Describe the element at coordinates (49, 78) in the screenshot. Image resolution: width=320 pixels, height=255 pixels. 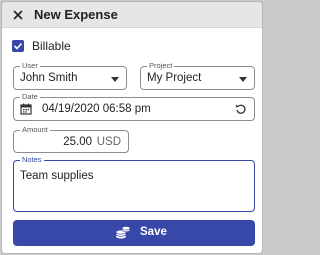
I see `user-value: John Smith` at that location.